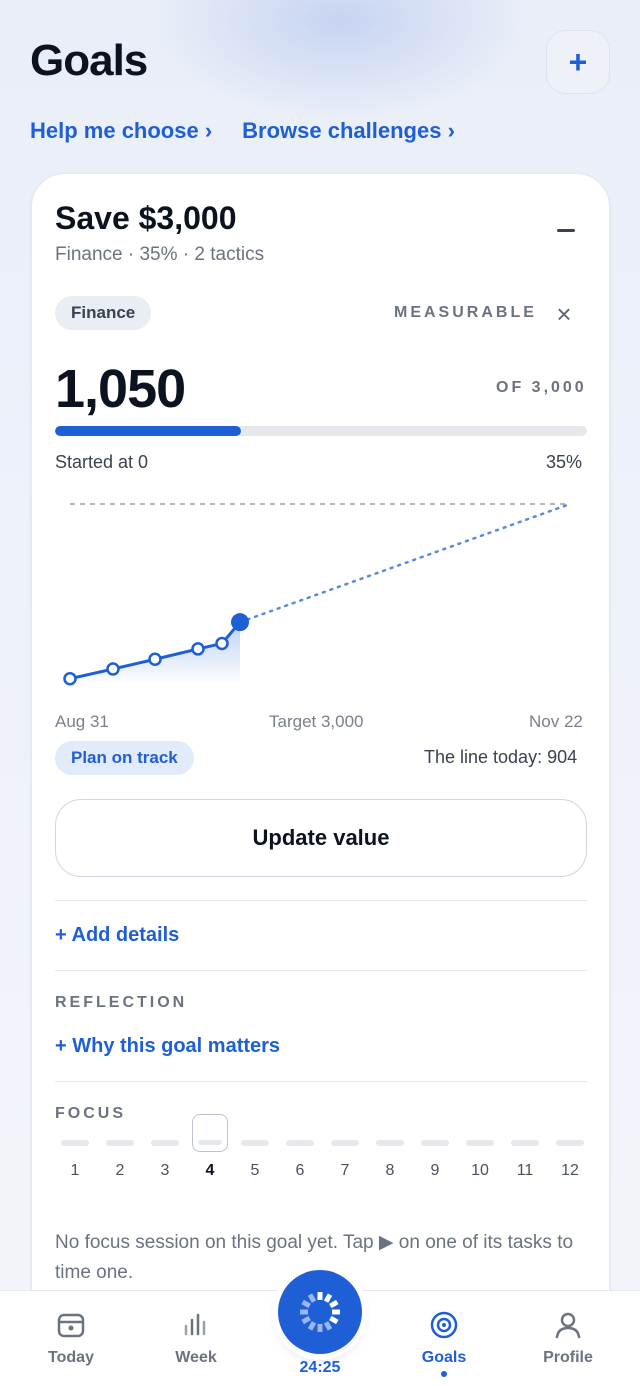  What do you see at coordinates (75, 1170) in the screenshot?
I see `focus-slot-number: 1` at bounding box center [75, 1170].